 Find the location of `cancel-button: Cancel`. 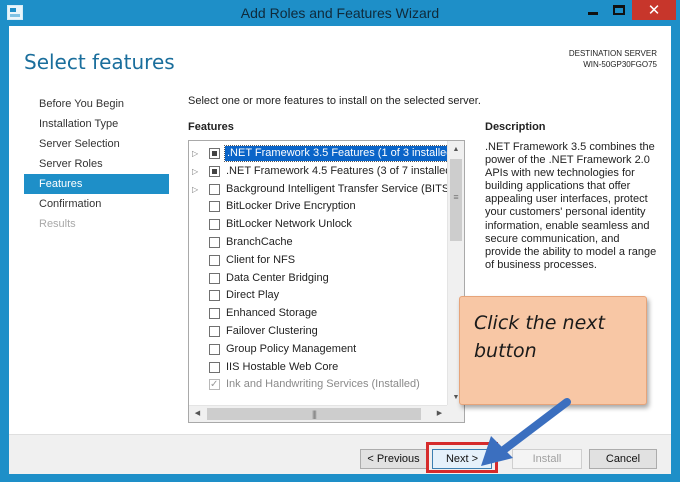

cancel-button: Cancel is located at coordinates (623, 459).